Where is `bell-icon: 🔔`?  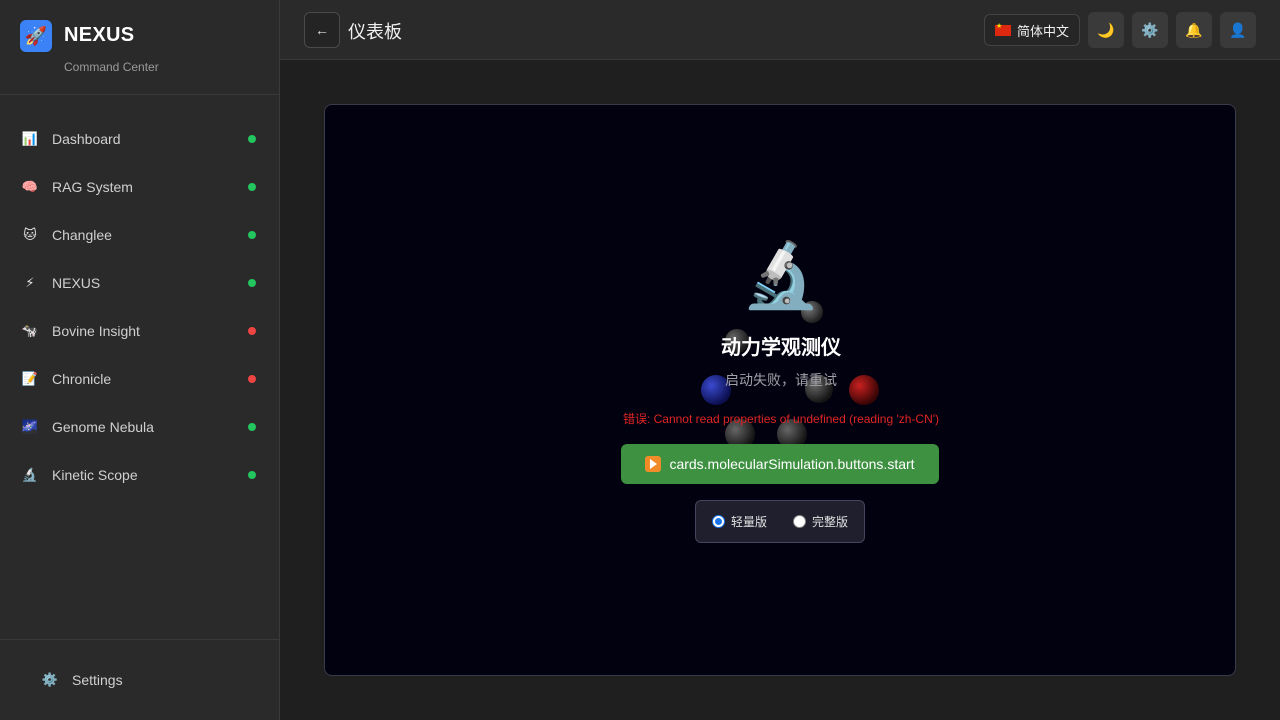
bell-icon: 🔔 is located at coordinates (1194, 29).